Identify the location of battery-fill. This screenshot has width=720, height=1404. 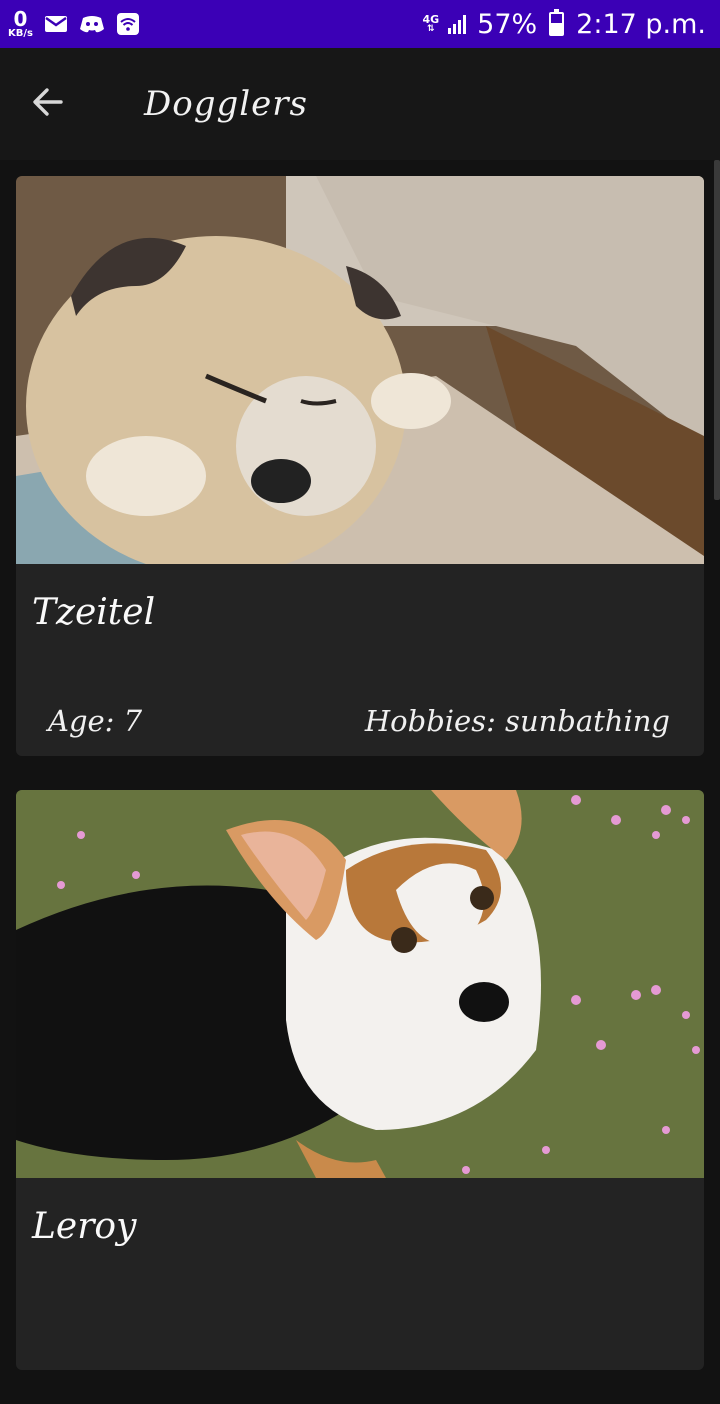
(557, 28).